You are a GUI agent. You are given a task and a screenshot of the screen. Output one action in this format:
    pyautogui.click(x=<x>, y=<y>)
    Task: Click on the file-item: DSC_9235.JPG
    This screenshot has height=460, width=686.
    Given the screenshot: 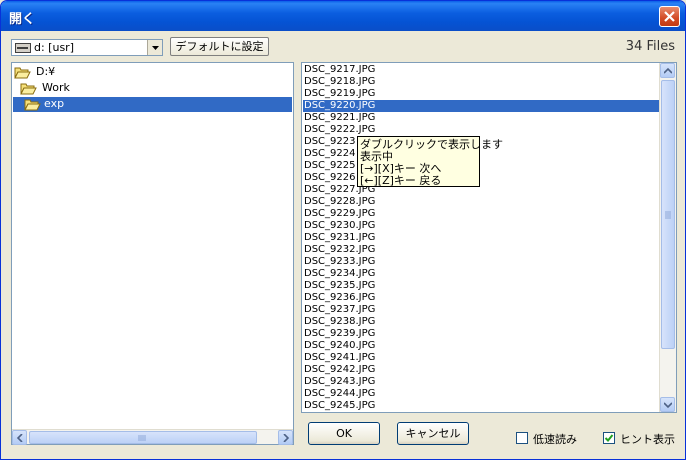 What is the action you would take?
    pyautogui.click(x=481, y=286)
    